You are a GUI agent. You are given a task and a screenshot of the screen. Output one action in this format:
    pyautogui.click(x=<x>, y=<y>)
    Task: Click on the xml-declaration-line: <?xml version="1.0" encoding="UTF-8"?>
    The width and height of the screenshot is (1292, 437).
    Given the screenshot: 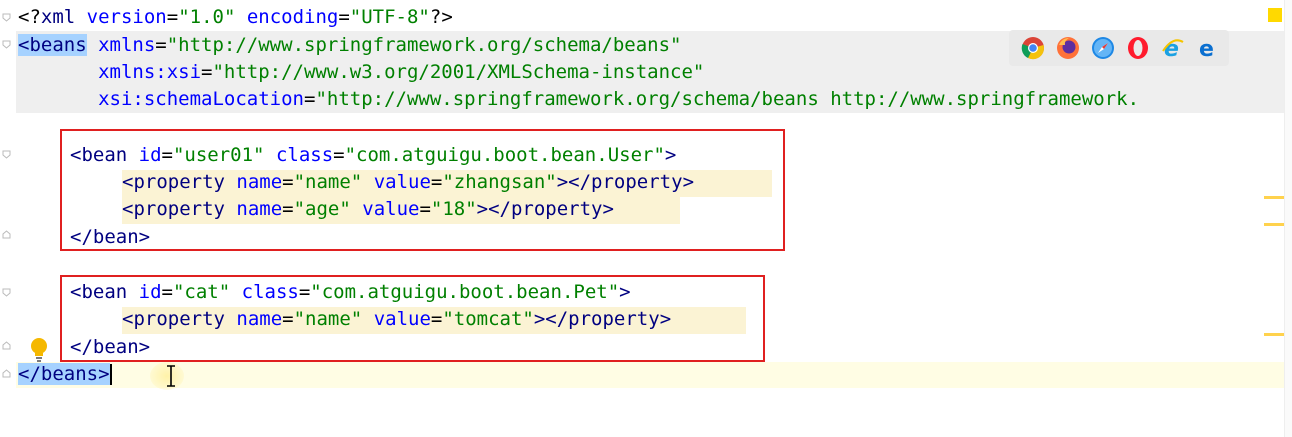 What is the action you would take?
    pyautogui.click(x=235, y=17)
    